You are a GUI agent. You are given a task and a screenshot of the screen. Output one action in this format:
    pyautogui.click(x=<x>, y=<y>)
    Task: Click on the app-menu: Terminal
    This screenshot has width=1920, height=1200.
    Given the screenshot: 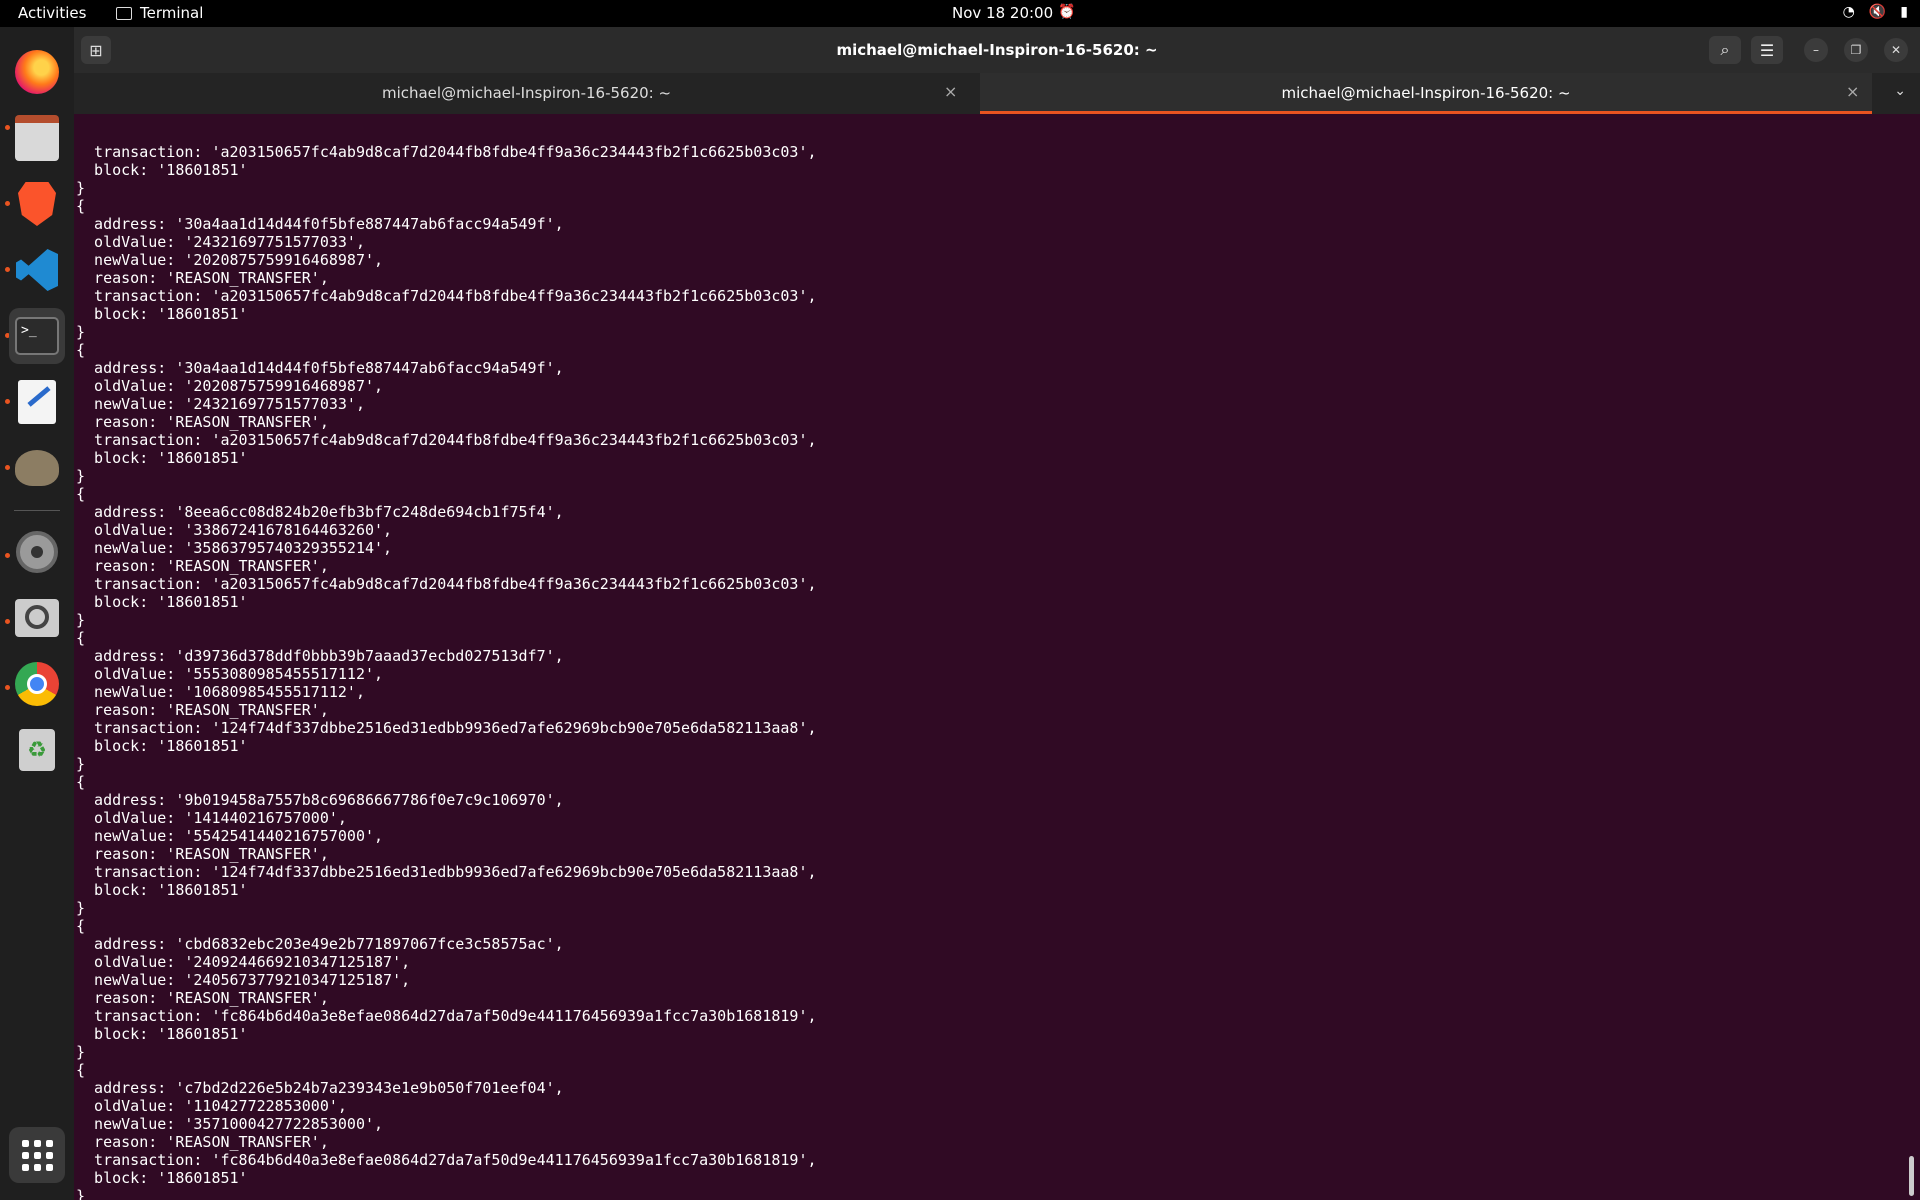 What is the action you would take?
    pyautogui.click(x=159, y=13)
    